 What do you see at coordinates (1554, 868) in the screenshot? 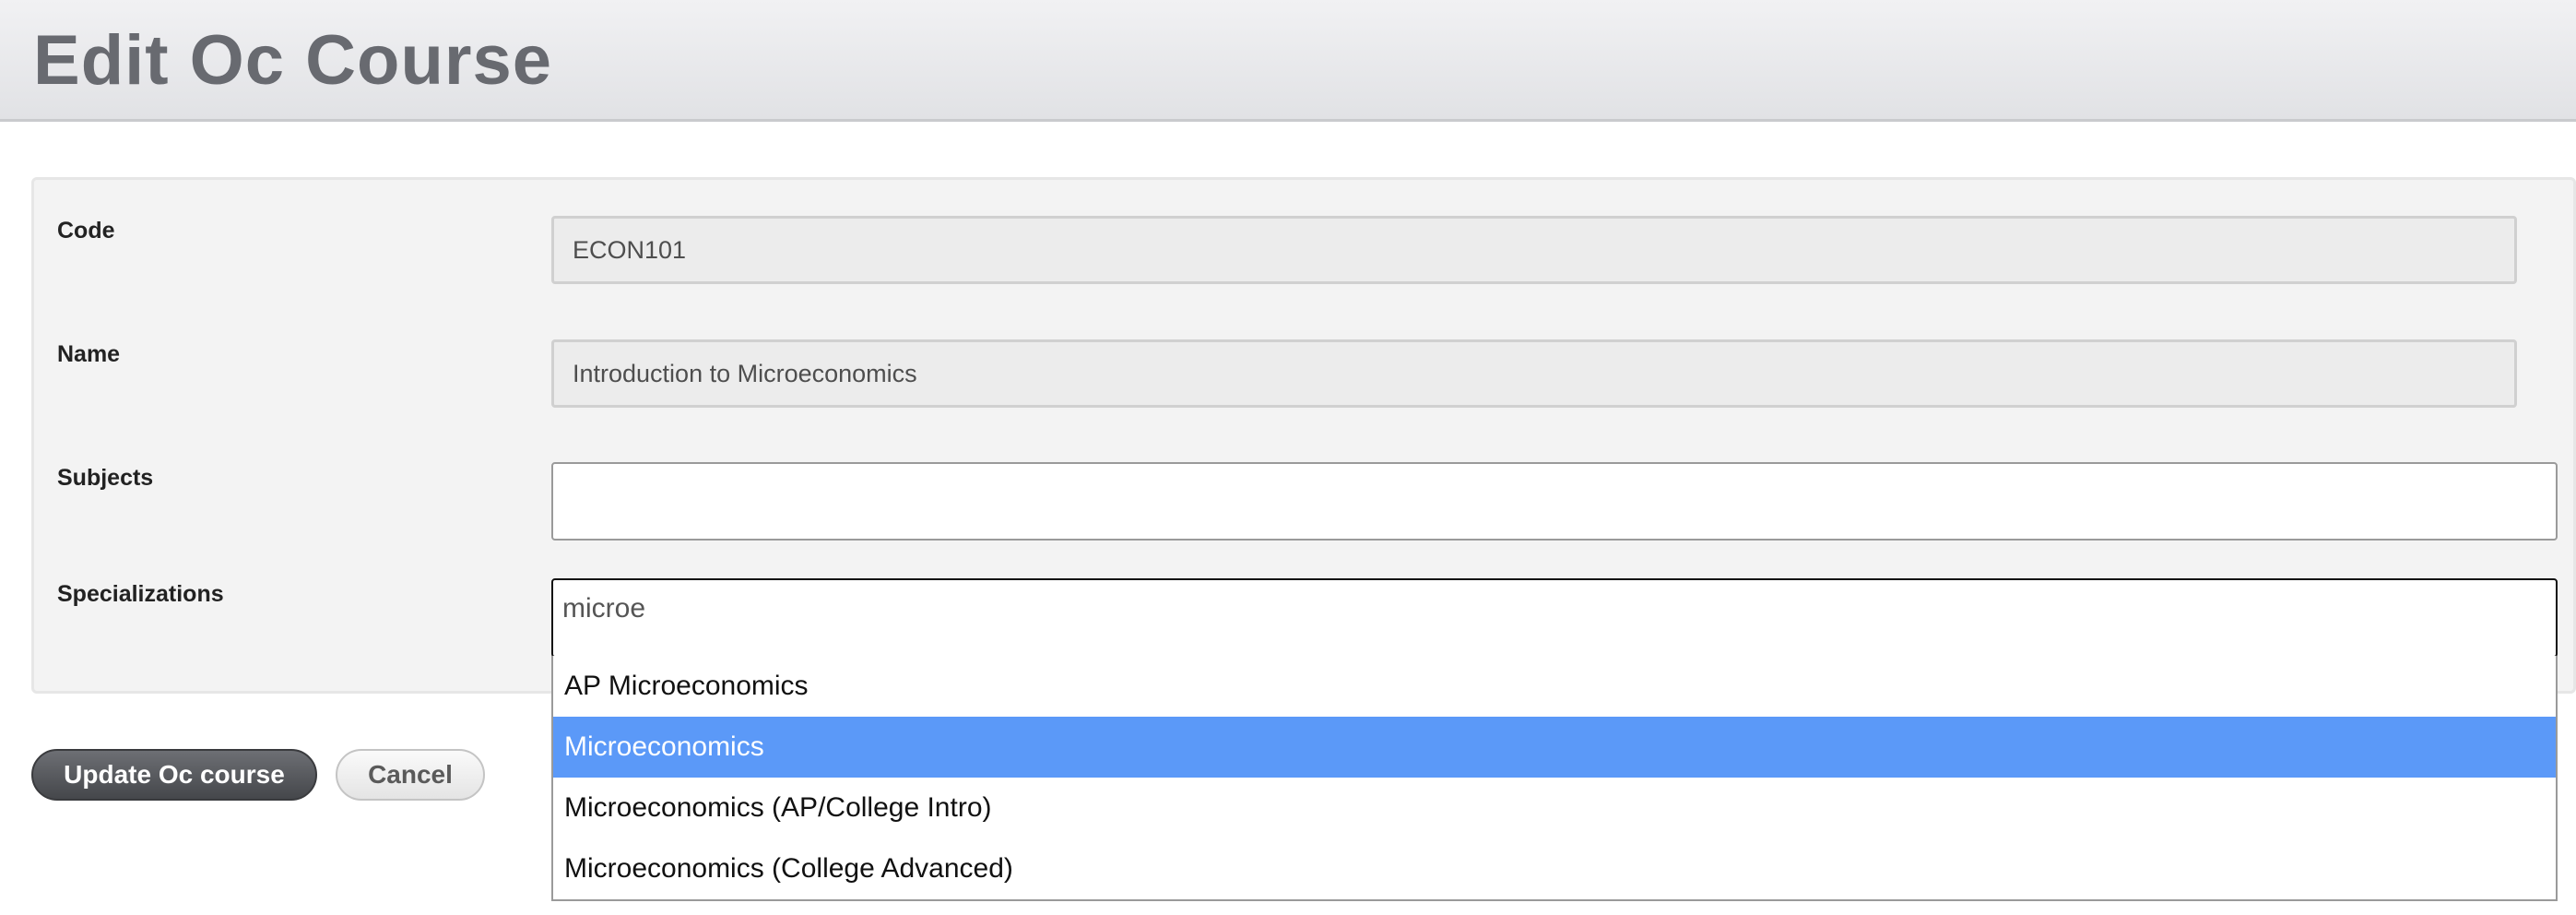
I see `dropdown-option: Microeconomics (College Advanced)` at bounding box center [1554, 868].